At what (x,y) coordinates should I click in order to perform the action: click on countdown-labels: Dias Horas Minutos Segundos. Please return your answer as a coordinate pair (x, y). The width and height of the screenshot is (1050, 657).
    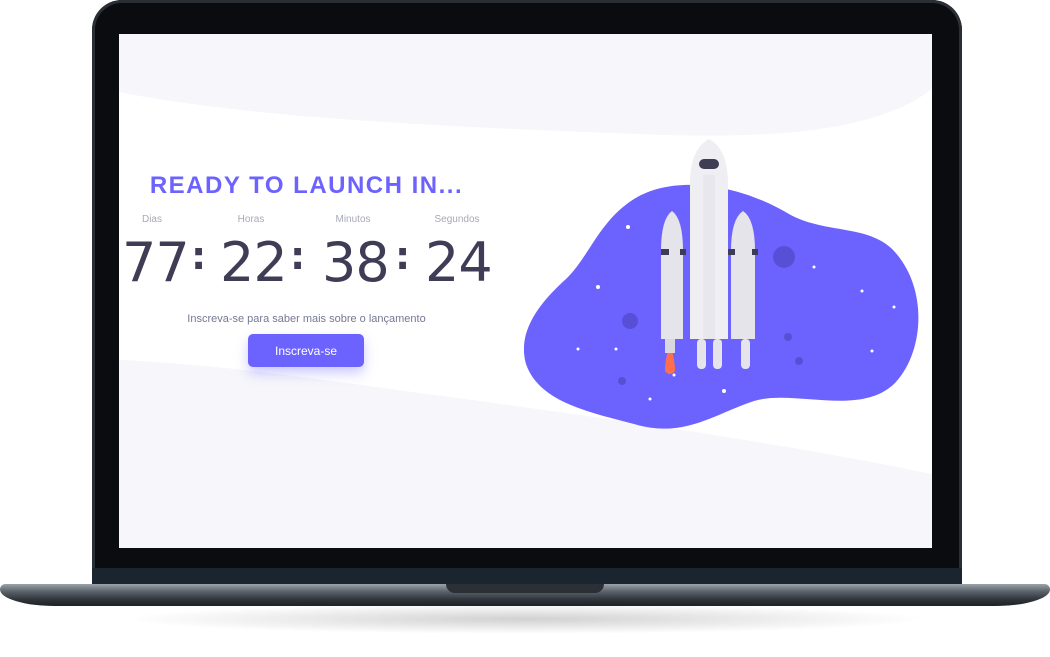
    Looking at the image, I should click on (306, 221).